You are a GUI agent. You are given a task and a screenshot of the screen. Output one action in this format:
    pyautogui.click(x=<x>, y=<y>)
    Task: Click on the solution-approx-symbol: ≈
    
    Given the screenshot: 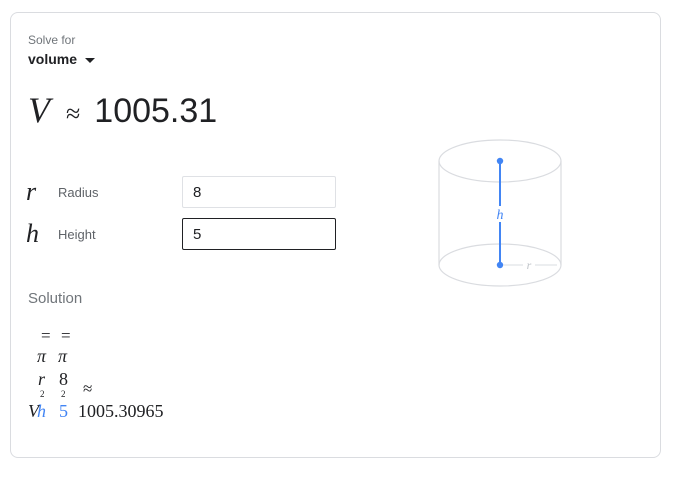 What is the action you would take?
    pyautogui.click(x=88, y=388)
    